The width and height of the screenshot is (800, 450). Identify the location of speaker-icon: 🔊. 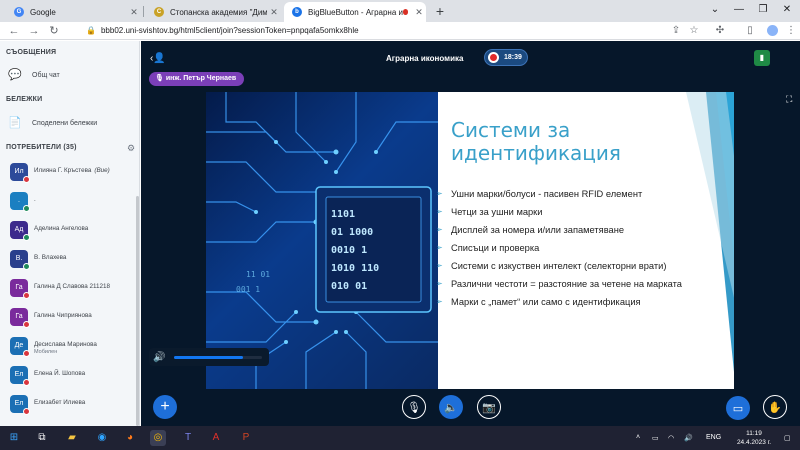
(159, 357).